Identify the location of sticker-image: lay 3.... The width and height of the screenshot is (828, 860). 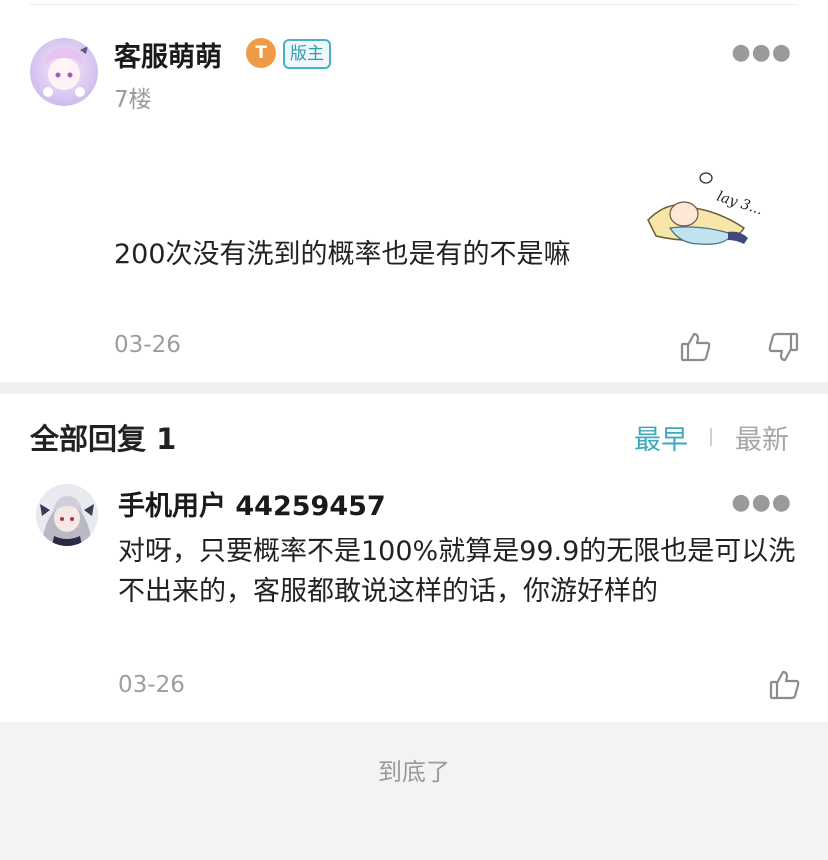
(703, 213).